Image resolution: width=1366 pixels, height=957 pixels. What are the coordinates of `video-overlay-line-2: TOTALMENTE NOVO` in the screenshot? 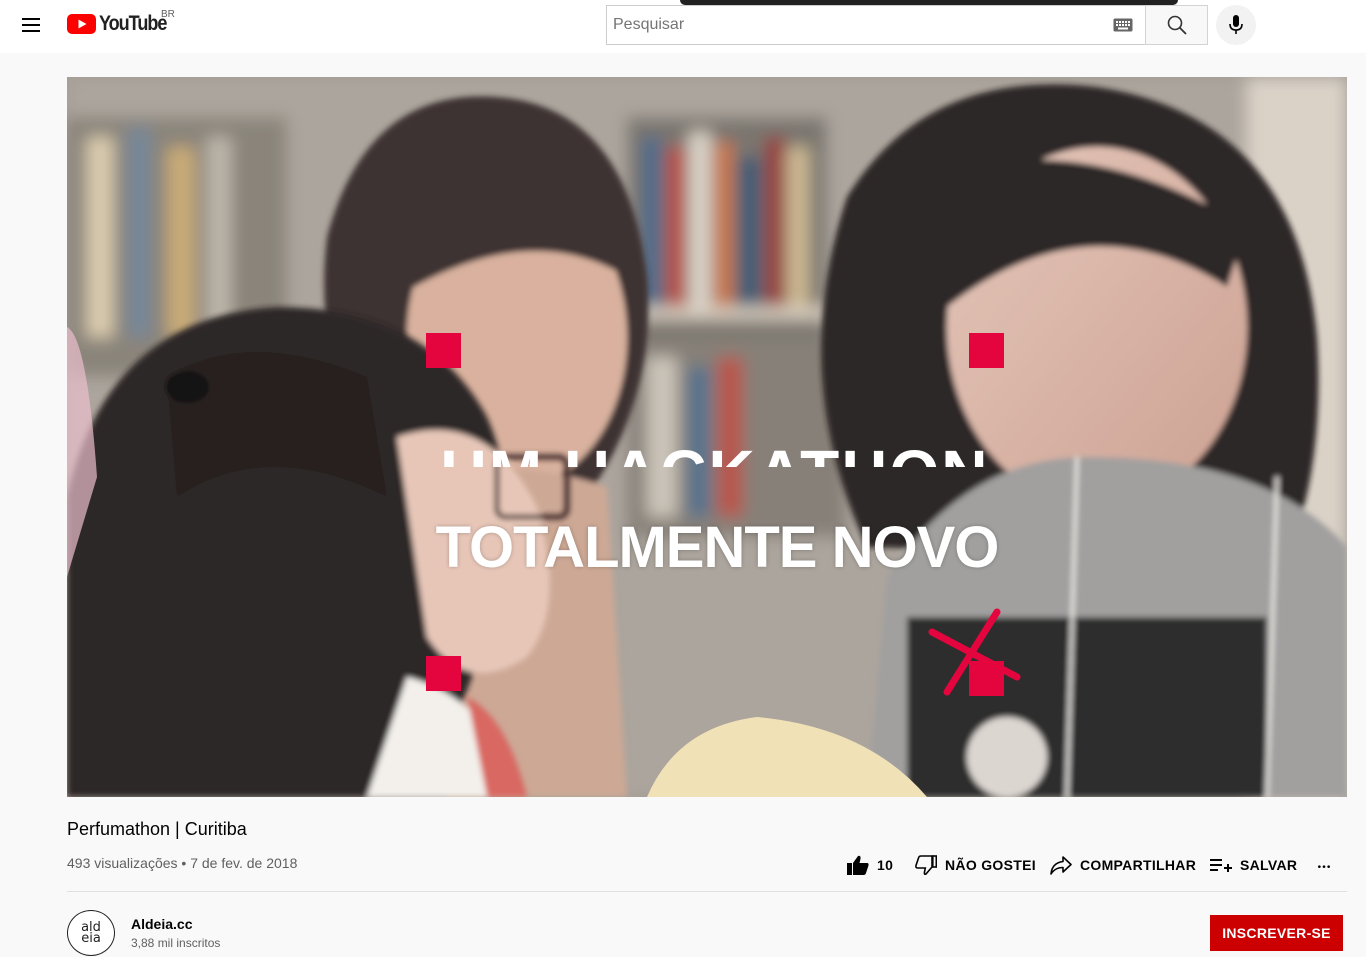 It's located at (717, 547).